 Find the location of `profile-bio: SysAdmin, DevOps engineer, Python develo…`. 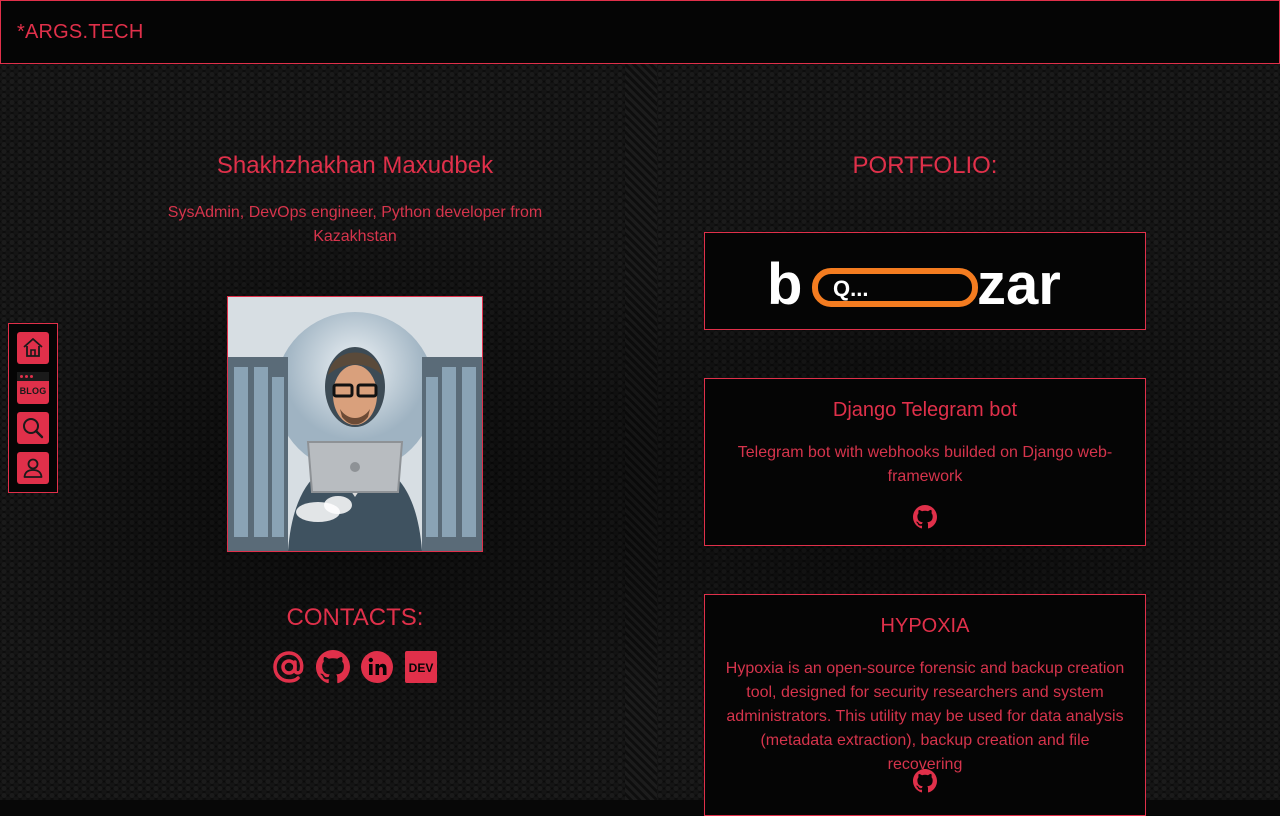

profile-bio: SysAdmin, DevOps engineer, Python develo… is located at coordinates (355, 224).